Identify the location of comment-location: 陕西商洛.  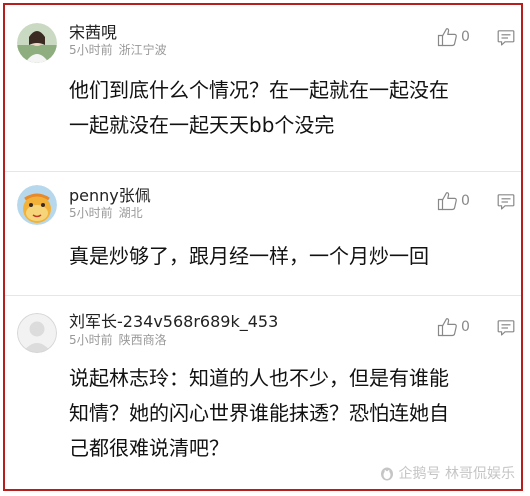
(142, 340).